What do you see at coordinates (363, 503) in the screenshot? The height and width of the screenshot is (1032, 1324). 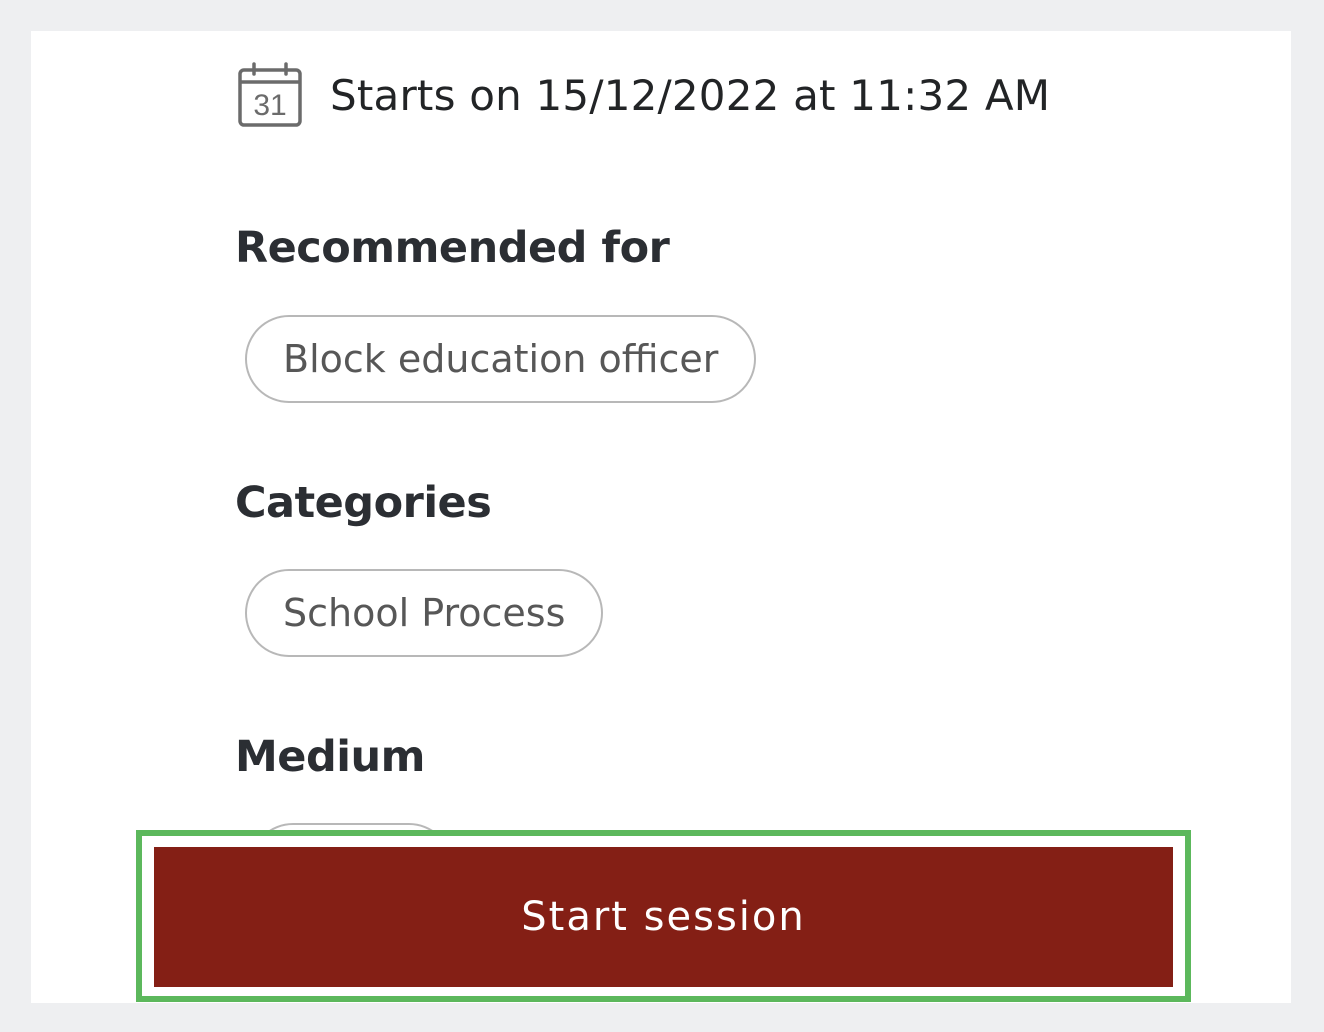 I see `categories-heading: Categories` at bounding box center [363, 503].